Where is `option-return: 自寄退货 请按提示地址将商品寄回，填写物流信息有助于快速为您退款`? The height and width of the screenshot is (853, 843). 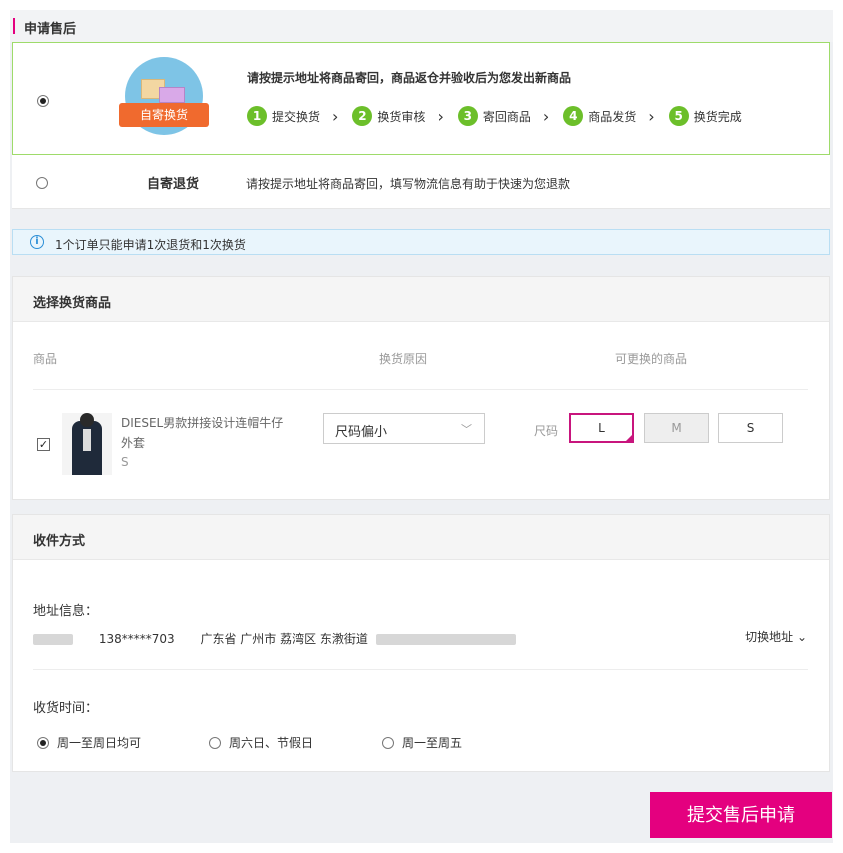
option-return: 自寄退货 请按提示地址将商品寄回，填写物流信息有助于快速为您退款 is located at coordinates (421, 182).